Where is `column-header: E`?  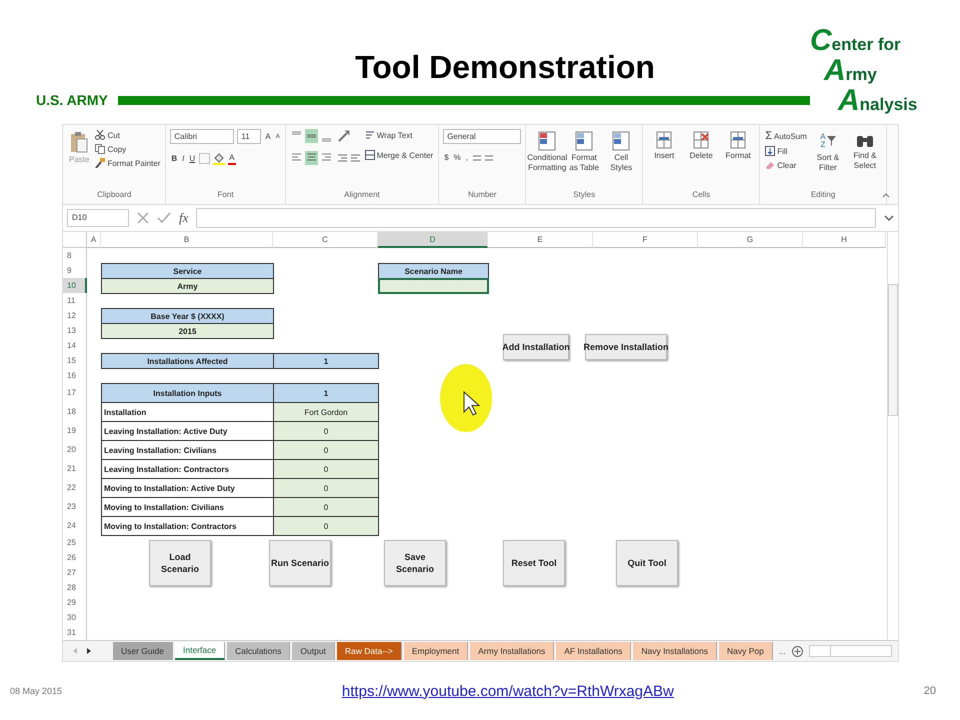 column-header: E is located at coordinates (540, 240).